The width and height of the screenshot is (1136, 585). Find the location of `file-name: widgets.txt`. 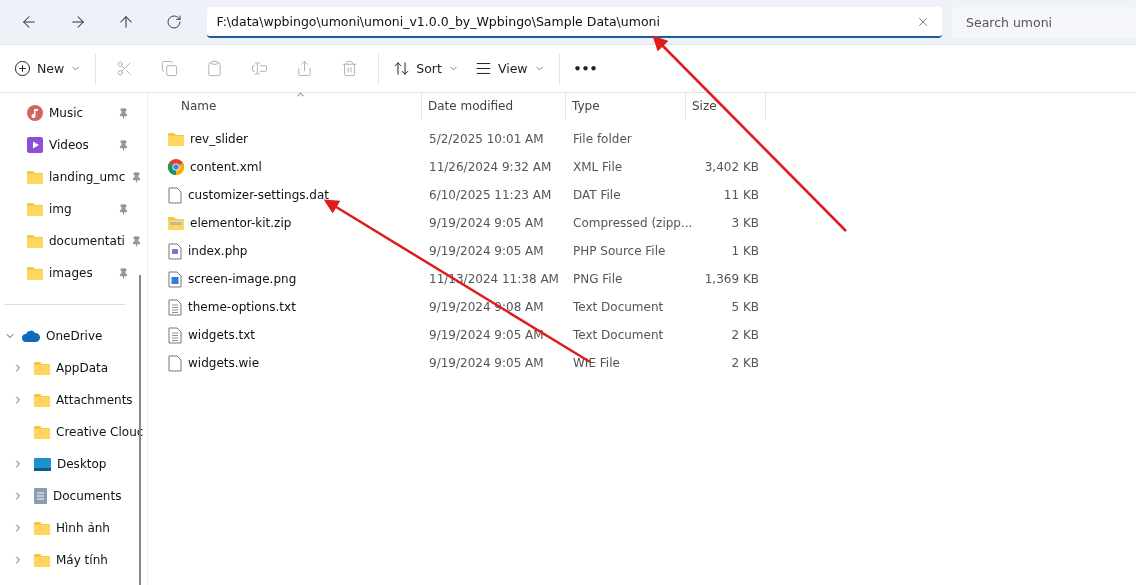

file-name: widgets.txt is located at coordinates (222, 335).